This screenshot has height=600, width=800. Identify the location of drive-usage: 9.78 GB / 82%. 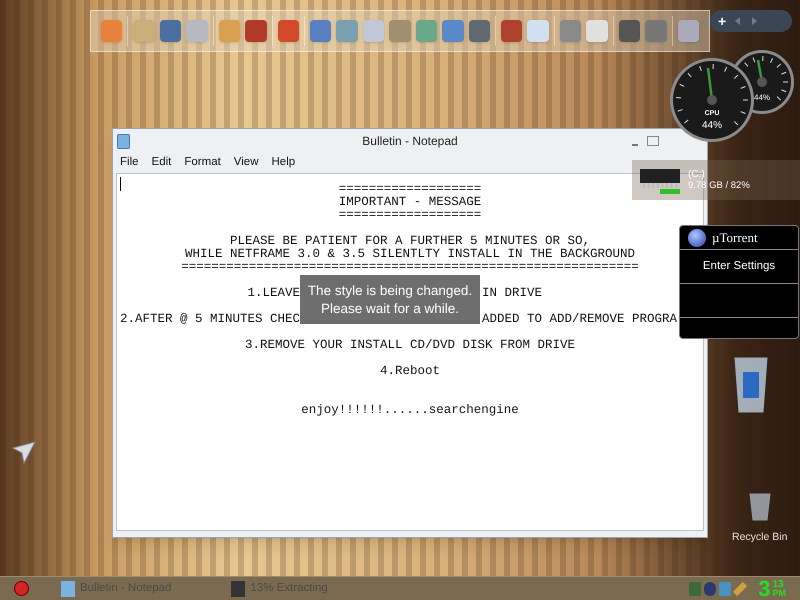
(719, 185).